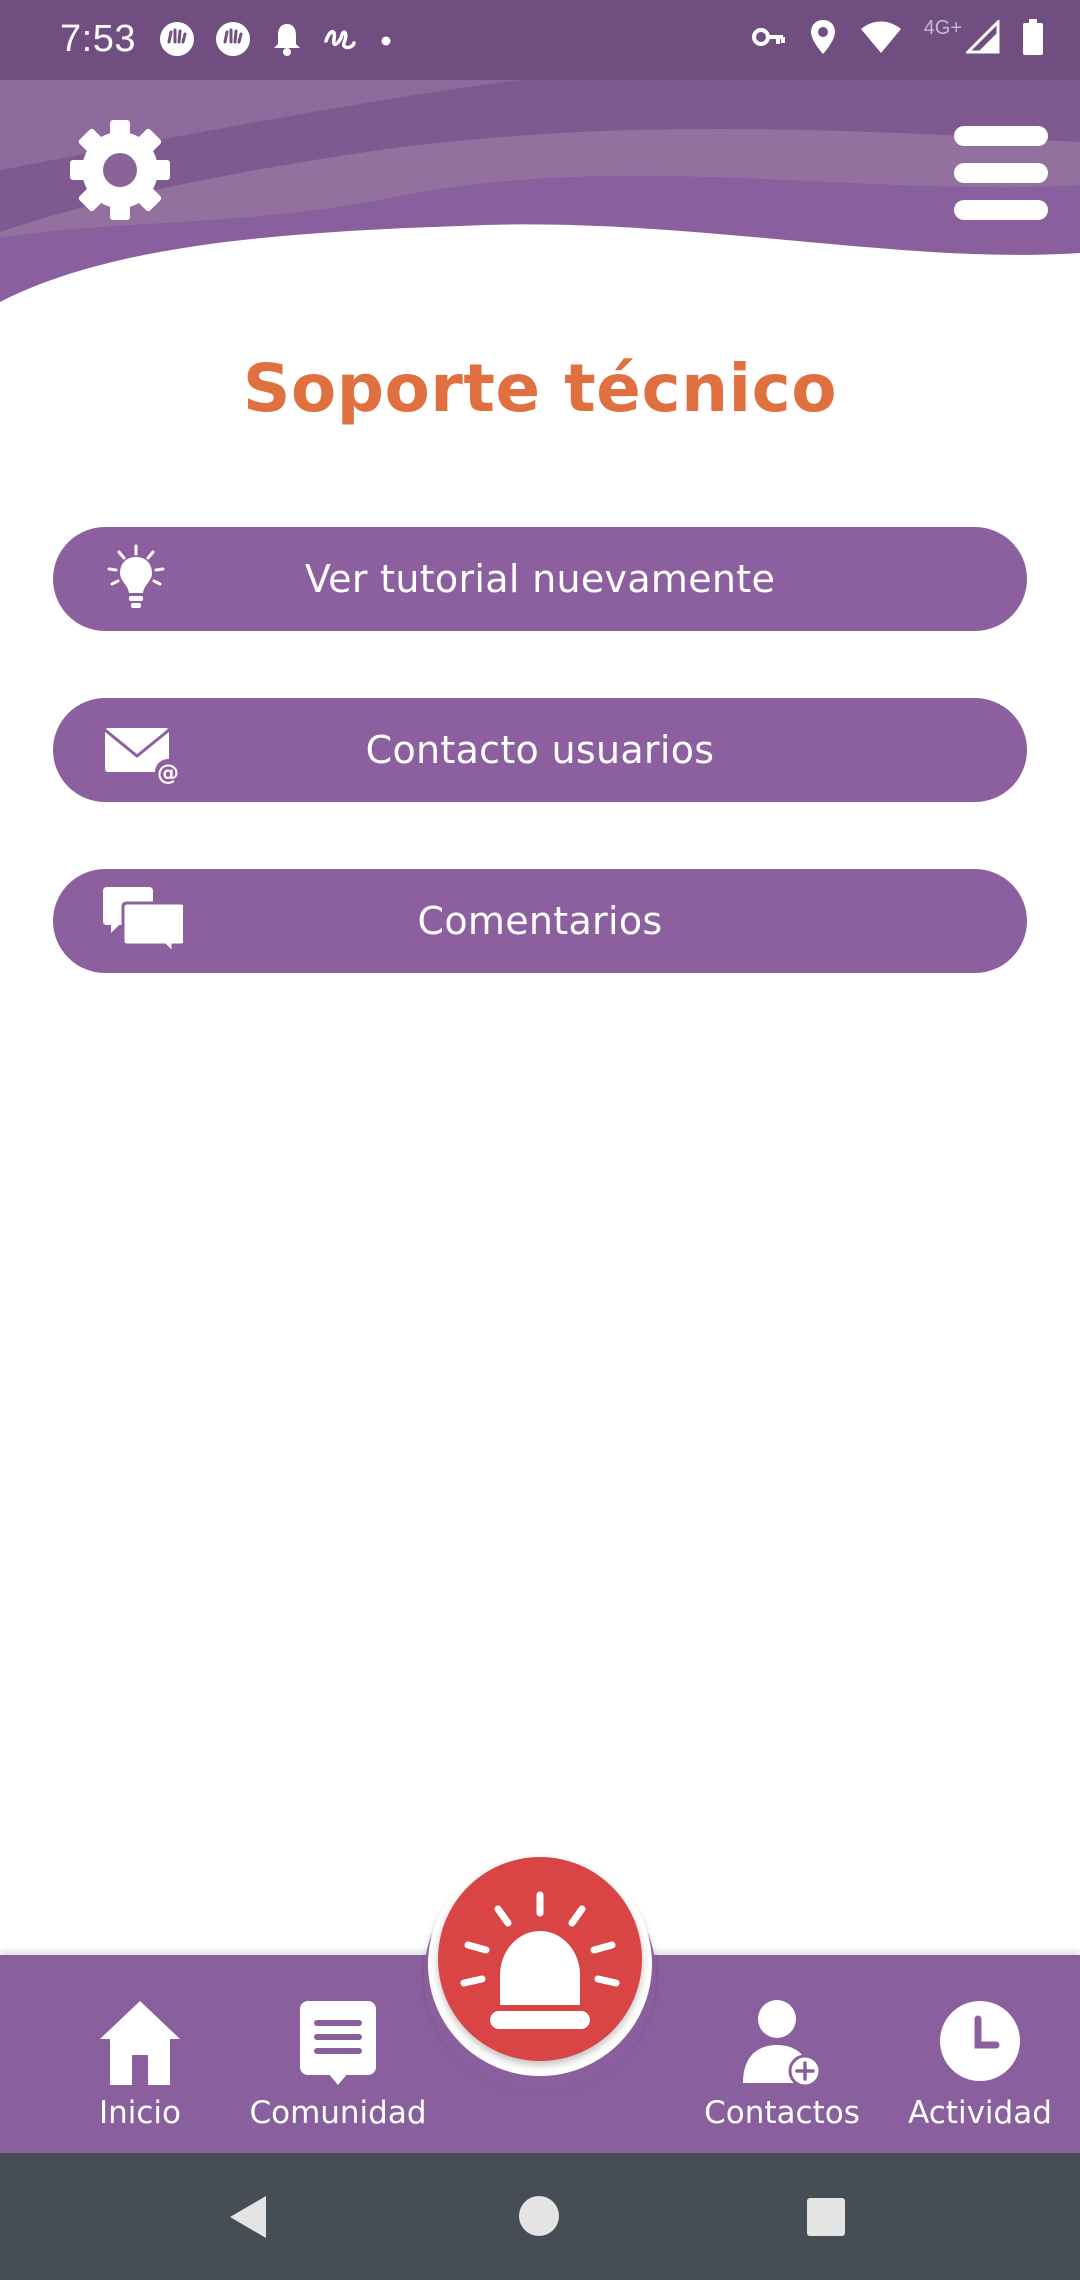 The image size is (1080, 2280). I want to click on alarm-siren-icon, so click(540, 1960).